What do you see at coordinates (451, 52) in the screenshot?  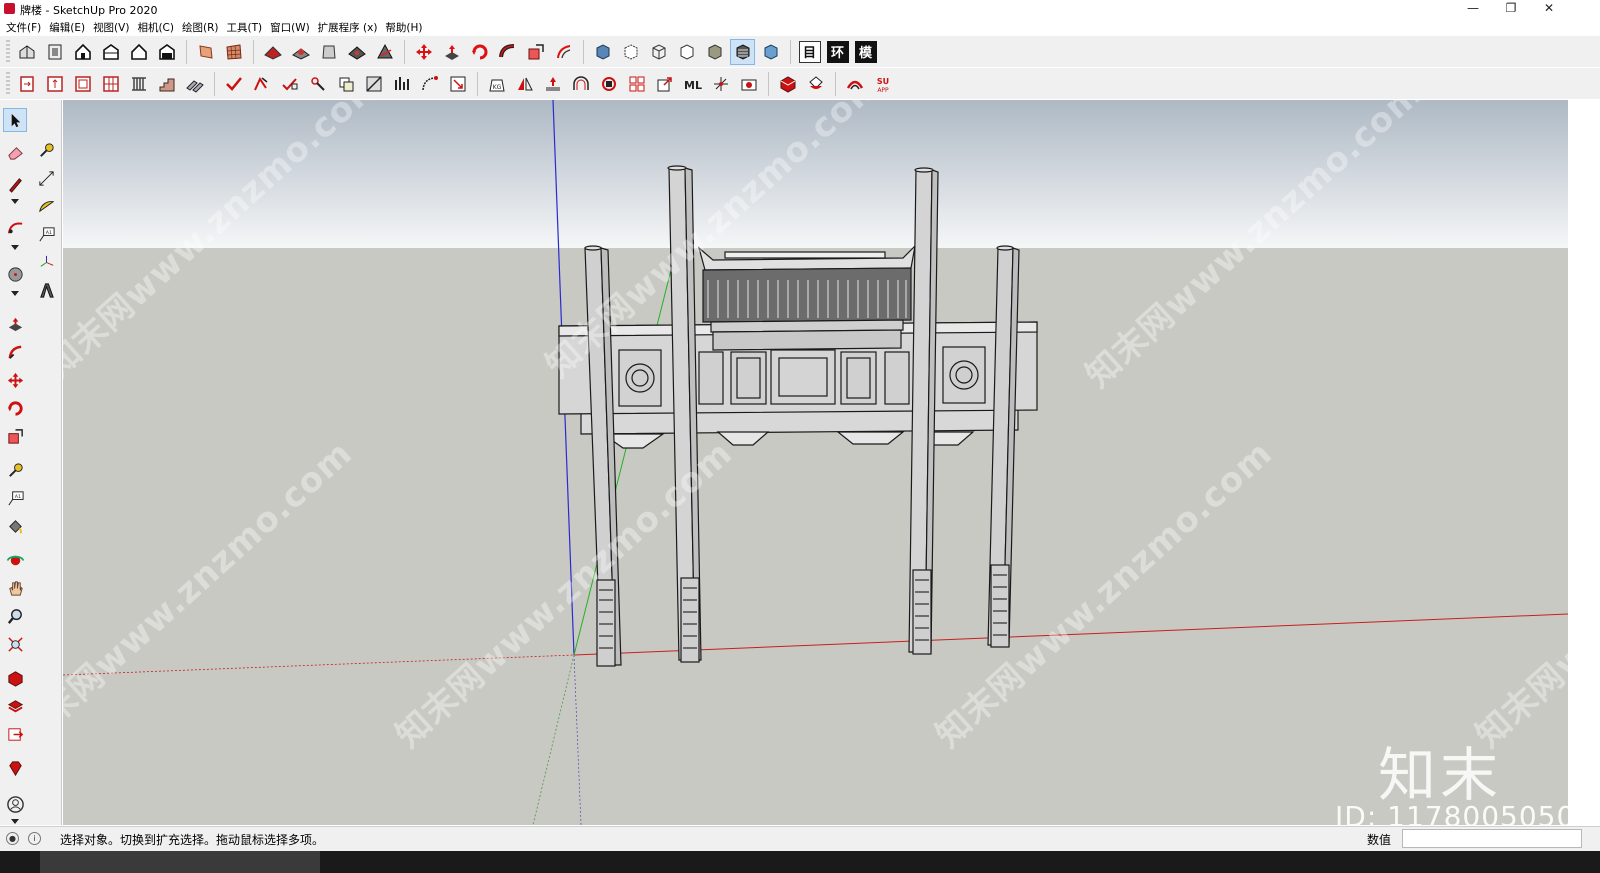 I see `pushpull-button` at bounding box center [451, 52].